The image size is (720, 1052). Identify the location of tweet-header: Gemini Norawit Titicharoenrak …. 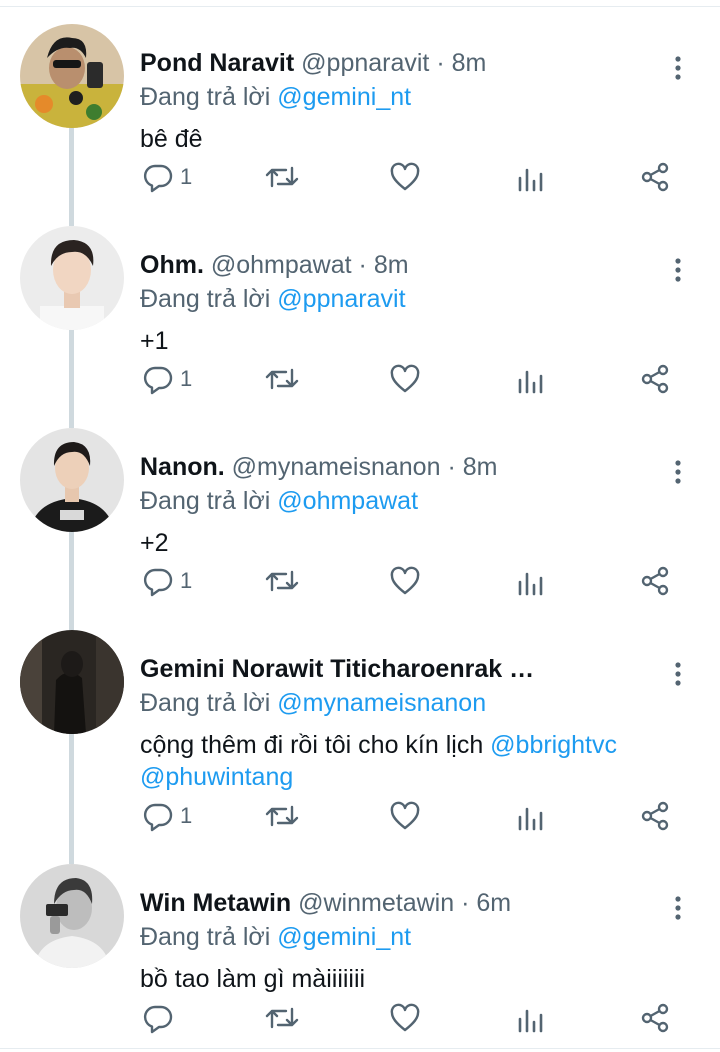
(400, 669).